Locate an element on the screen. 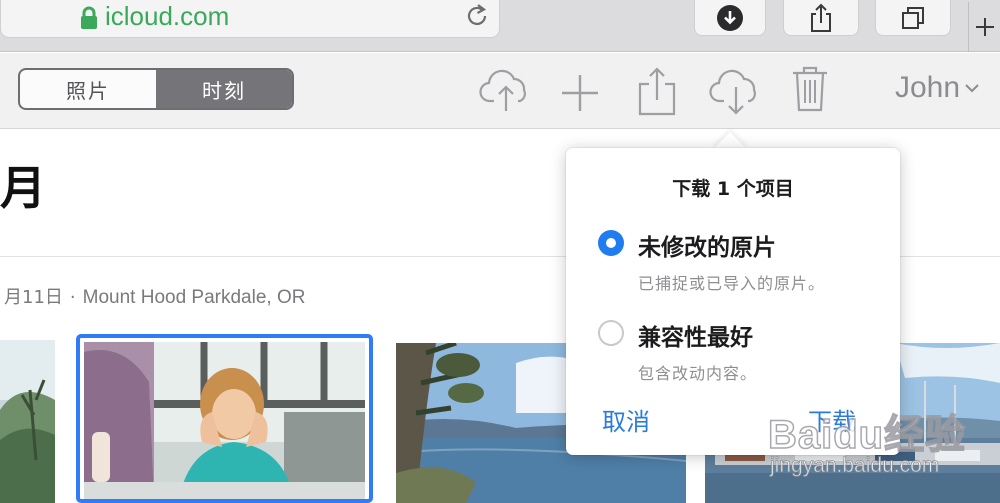 This screenshot has width=1000, height=503. browser-share-button is located at coordinates (821, 18).